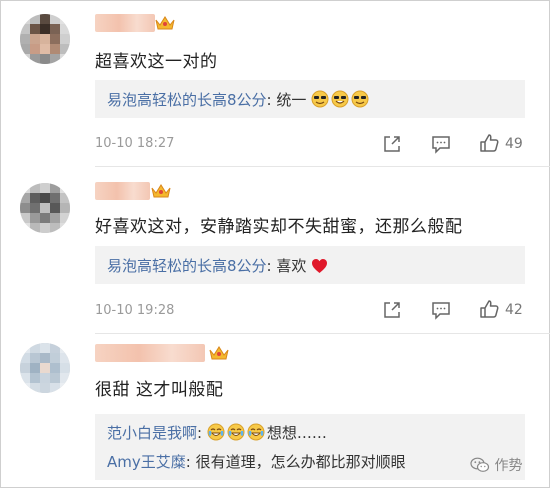  I want to click on like-count: 42, so click(514, 310).